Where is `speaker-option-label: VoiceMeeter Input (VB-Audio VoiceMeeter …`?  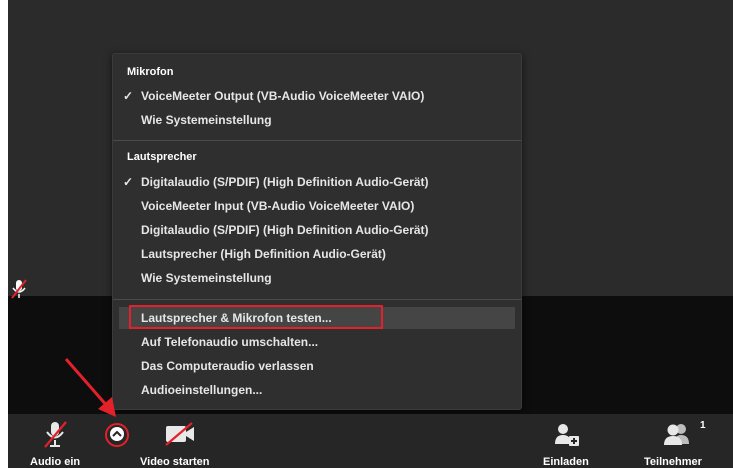
speaker-option-label: VoiceMeeter Input (VB-Audio VoiceMeeter … is located at coordinates (278, 206).